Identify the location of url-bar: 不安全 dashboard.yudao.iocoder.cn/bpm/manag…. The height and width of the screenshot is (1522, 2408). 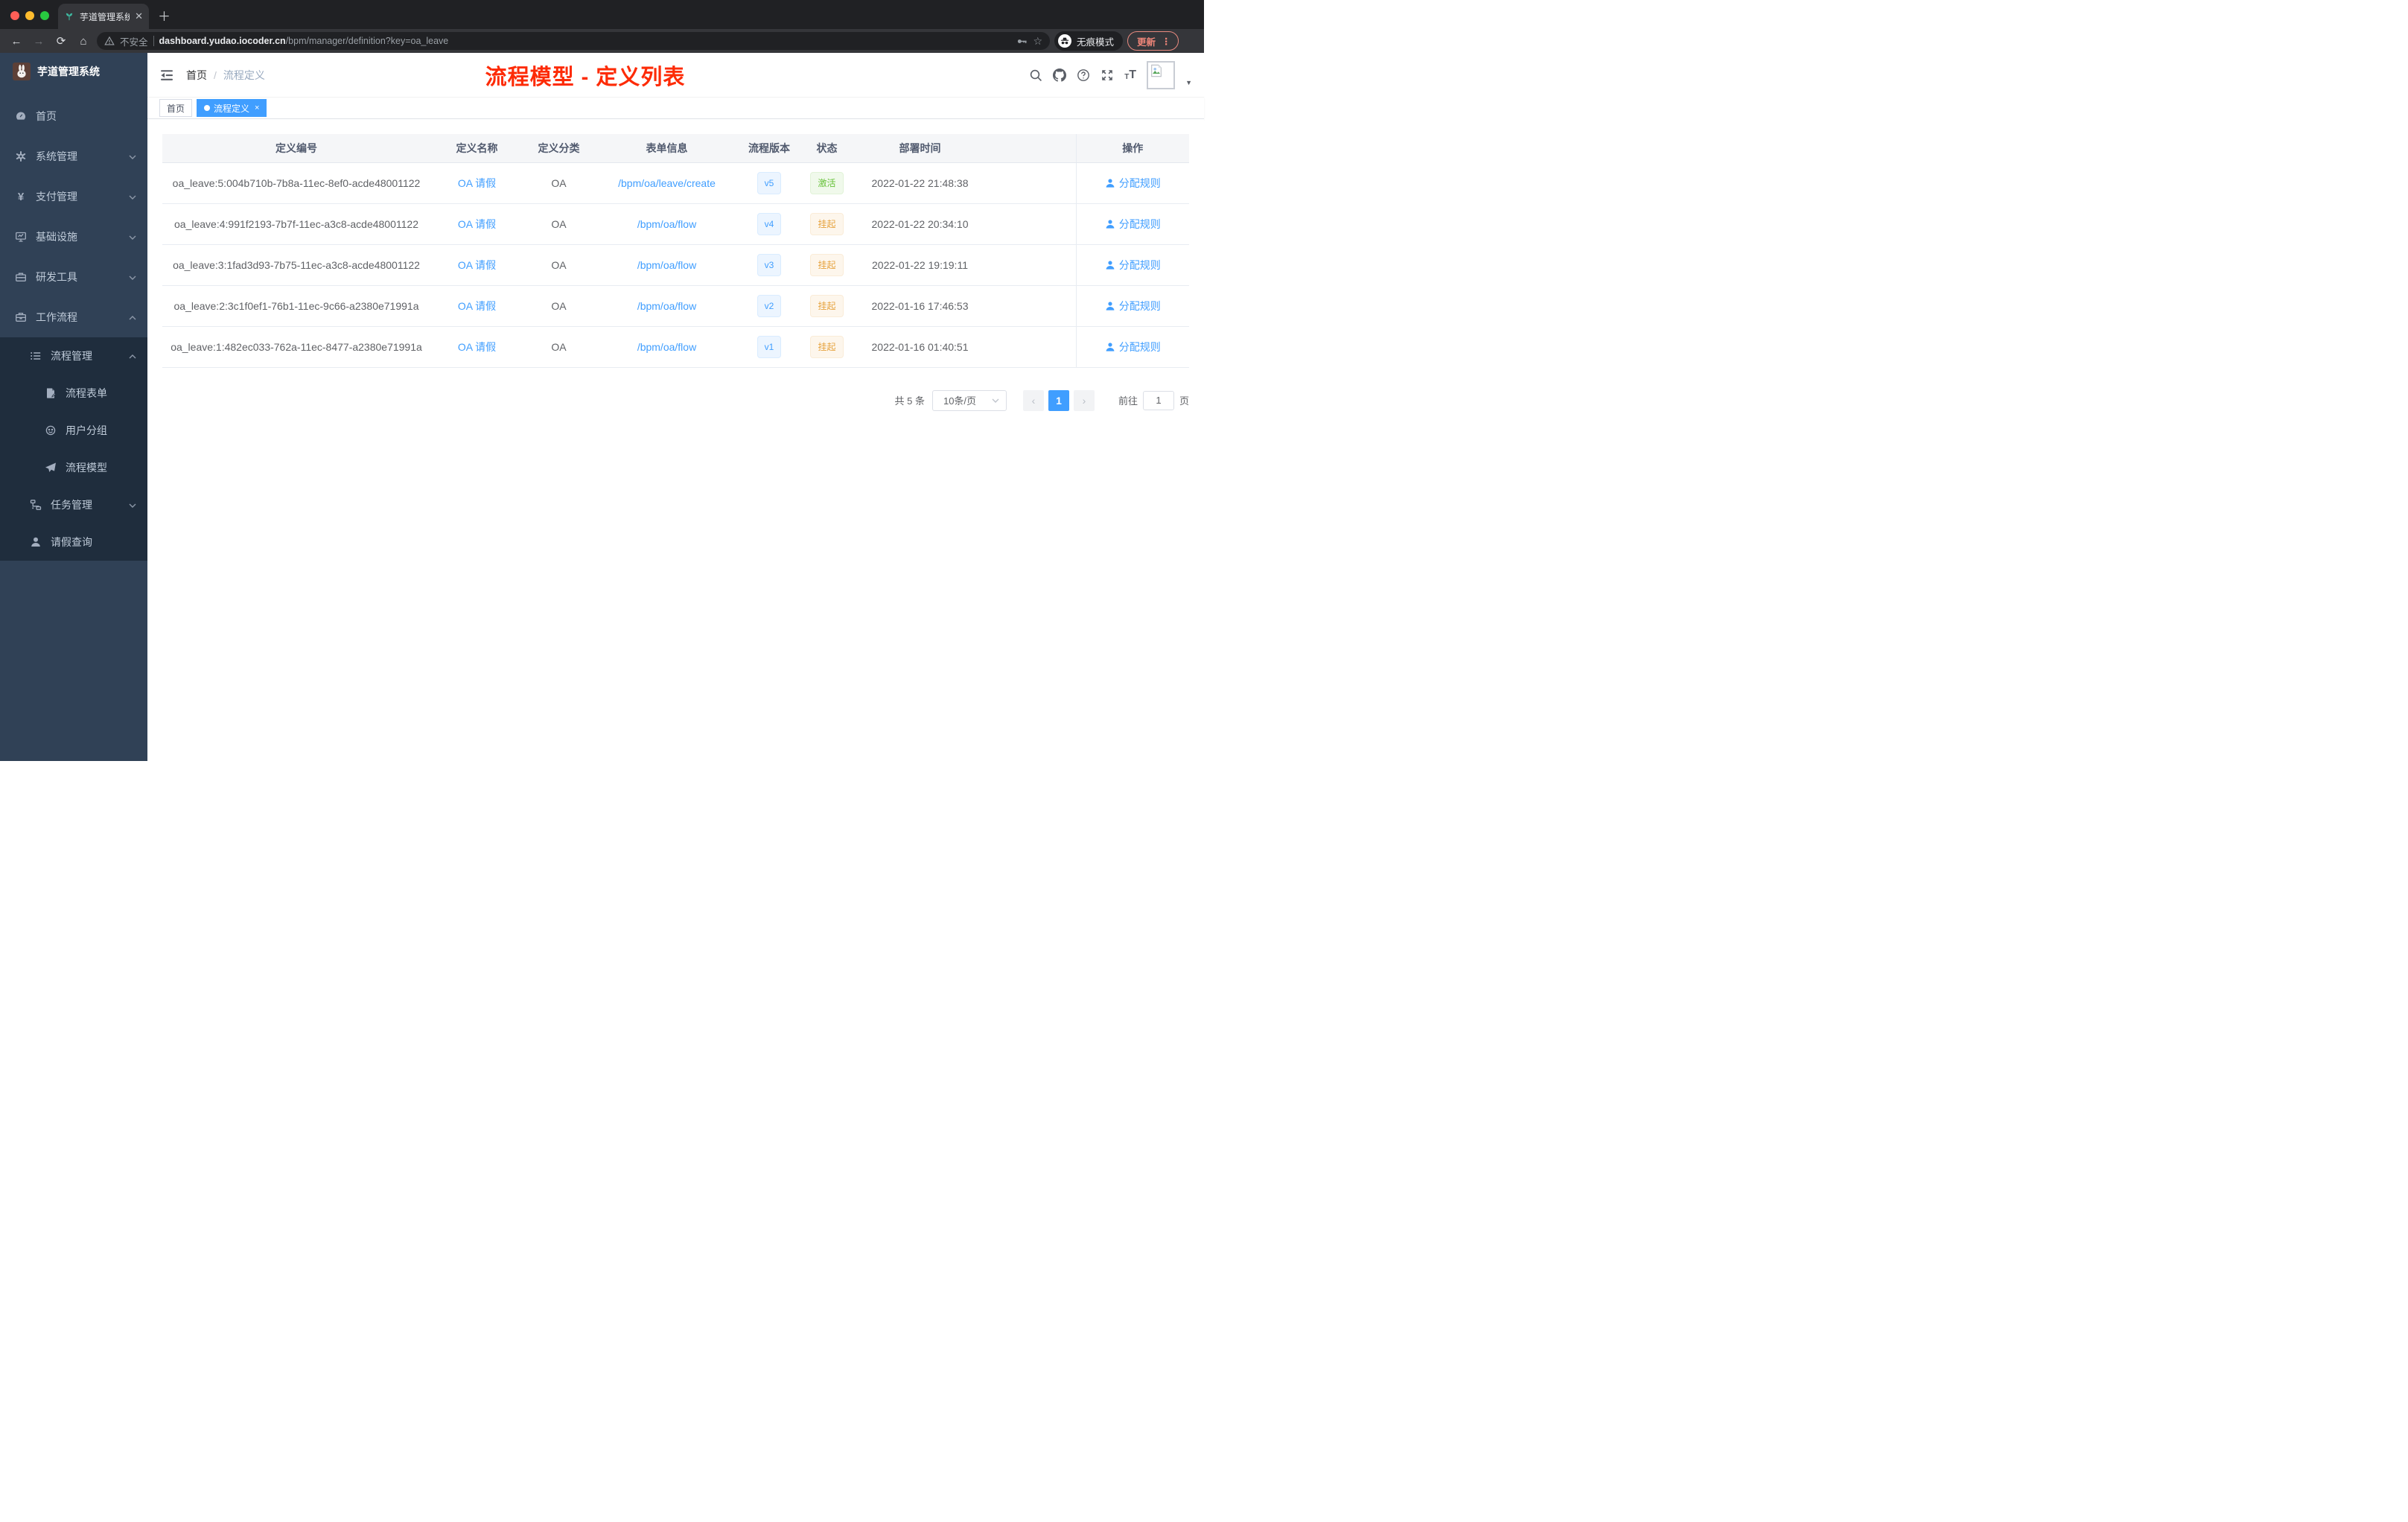
(573, 41).